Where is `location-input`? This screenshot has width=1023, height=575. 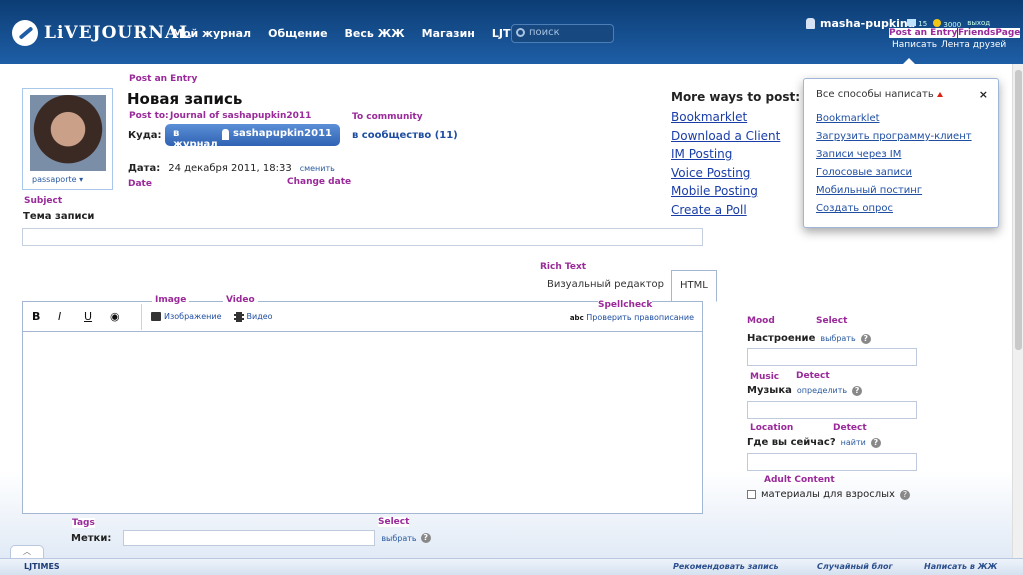
location-input is located at coordinates (832, 462).